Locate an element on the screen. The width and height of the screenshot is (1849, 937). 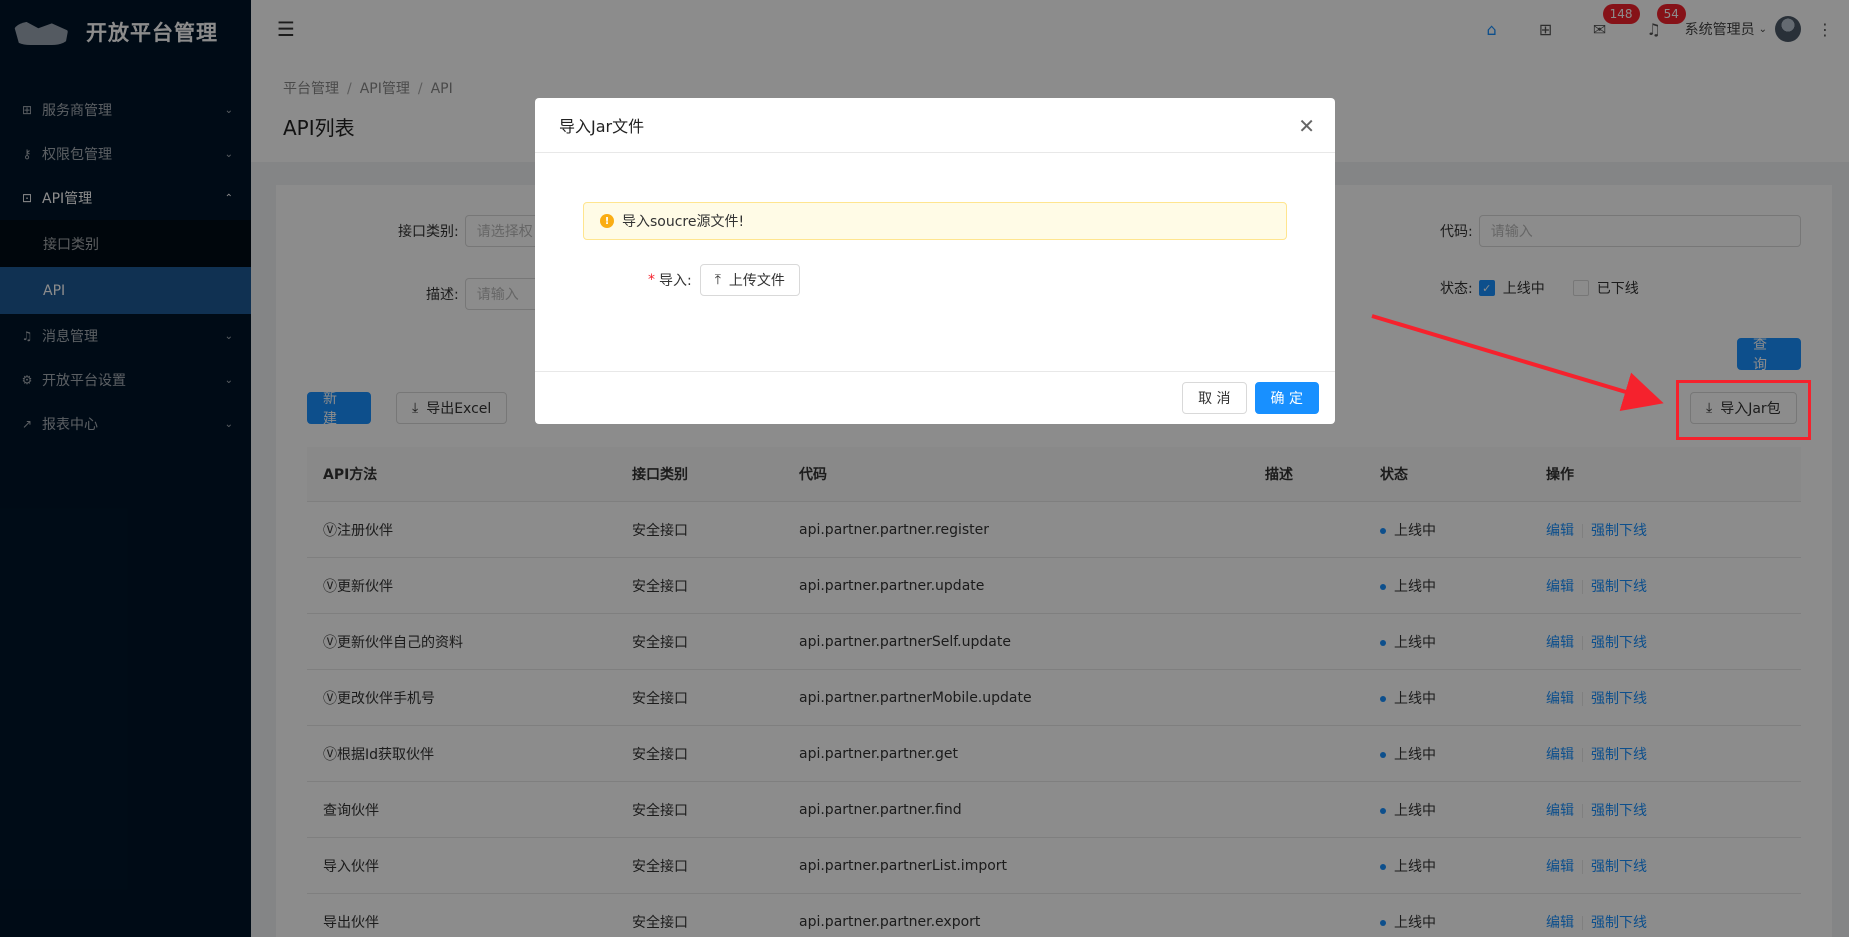
upload-form-item: * 导入: ⤒ 上传文件 is located at coordinates (724, 280).